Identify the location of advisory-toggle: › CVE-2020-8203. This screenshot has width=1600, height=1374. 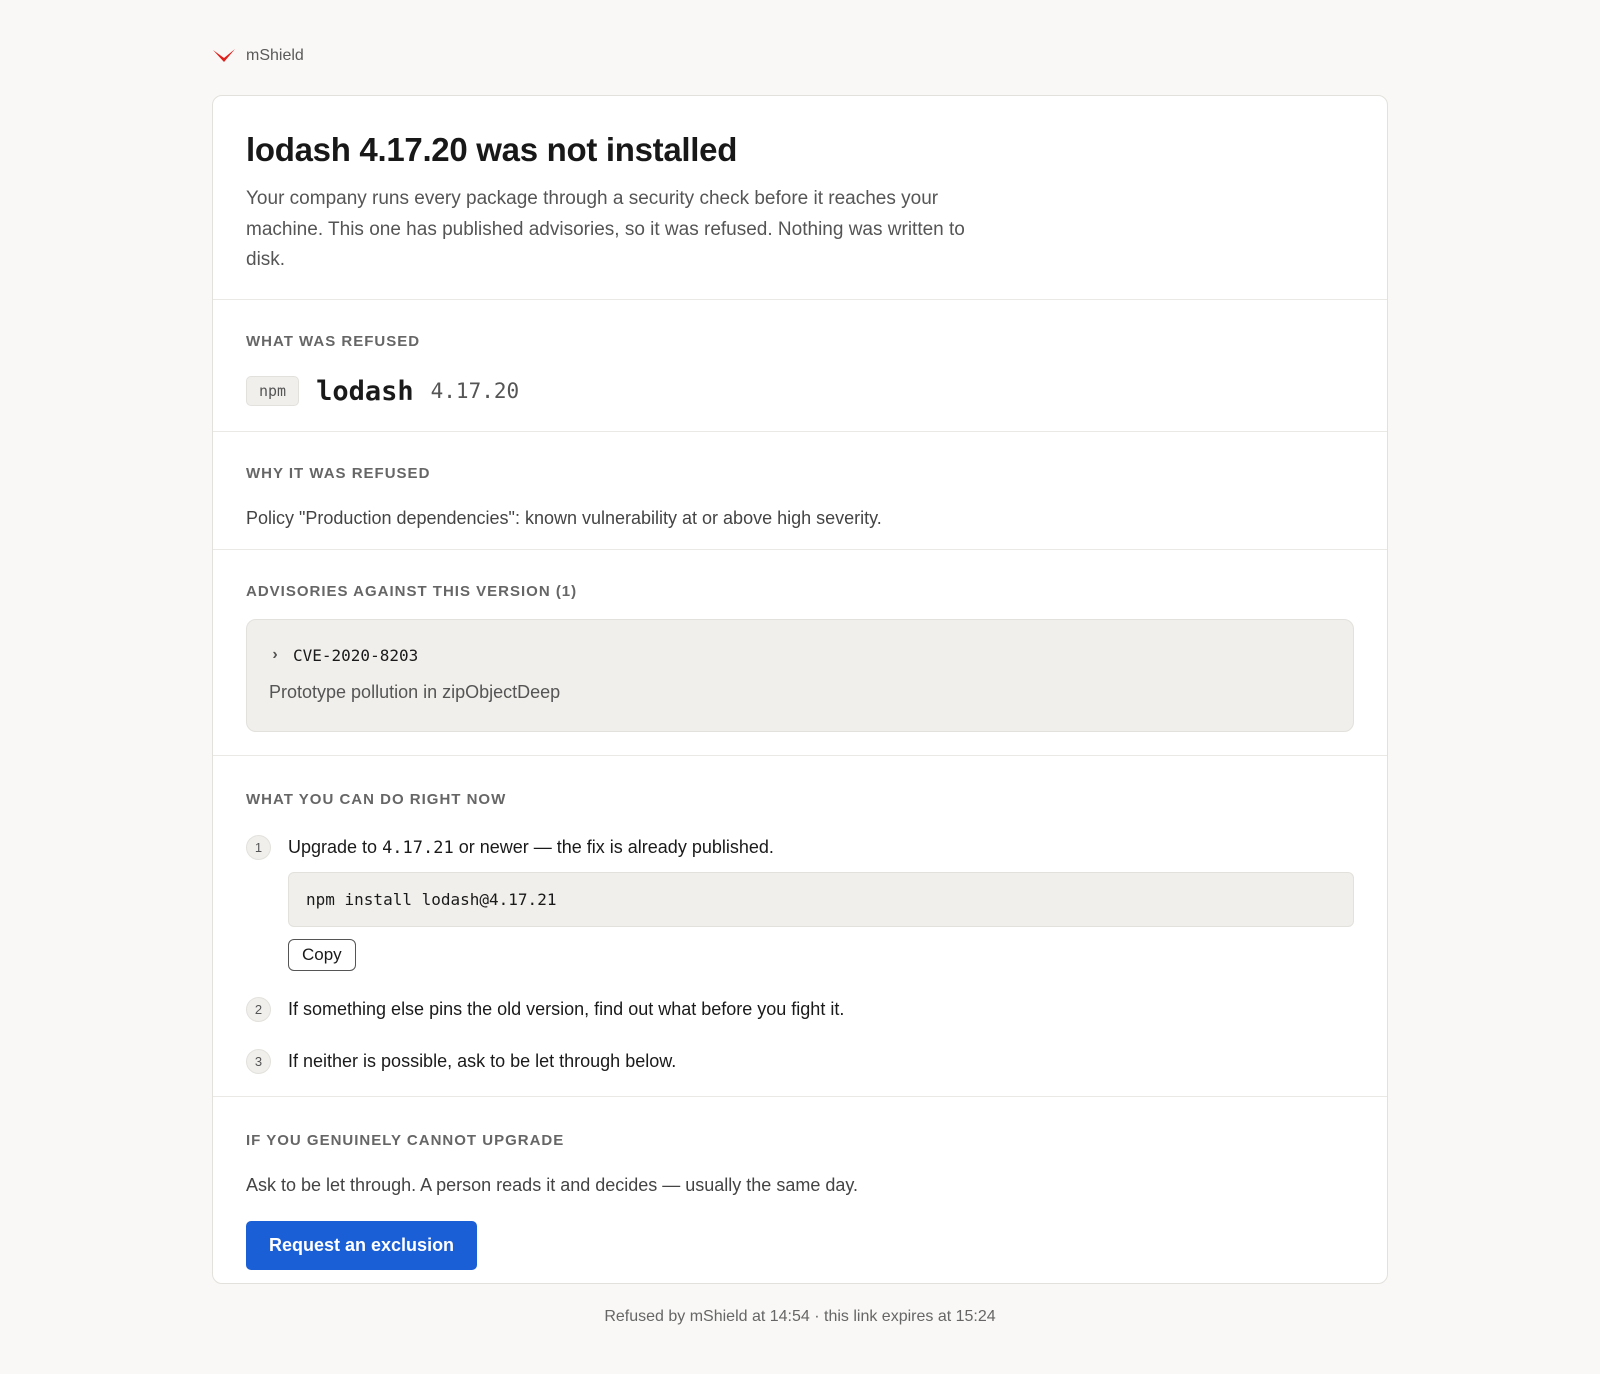
(800, 655).